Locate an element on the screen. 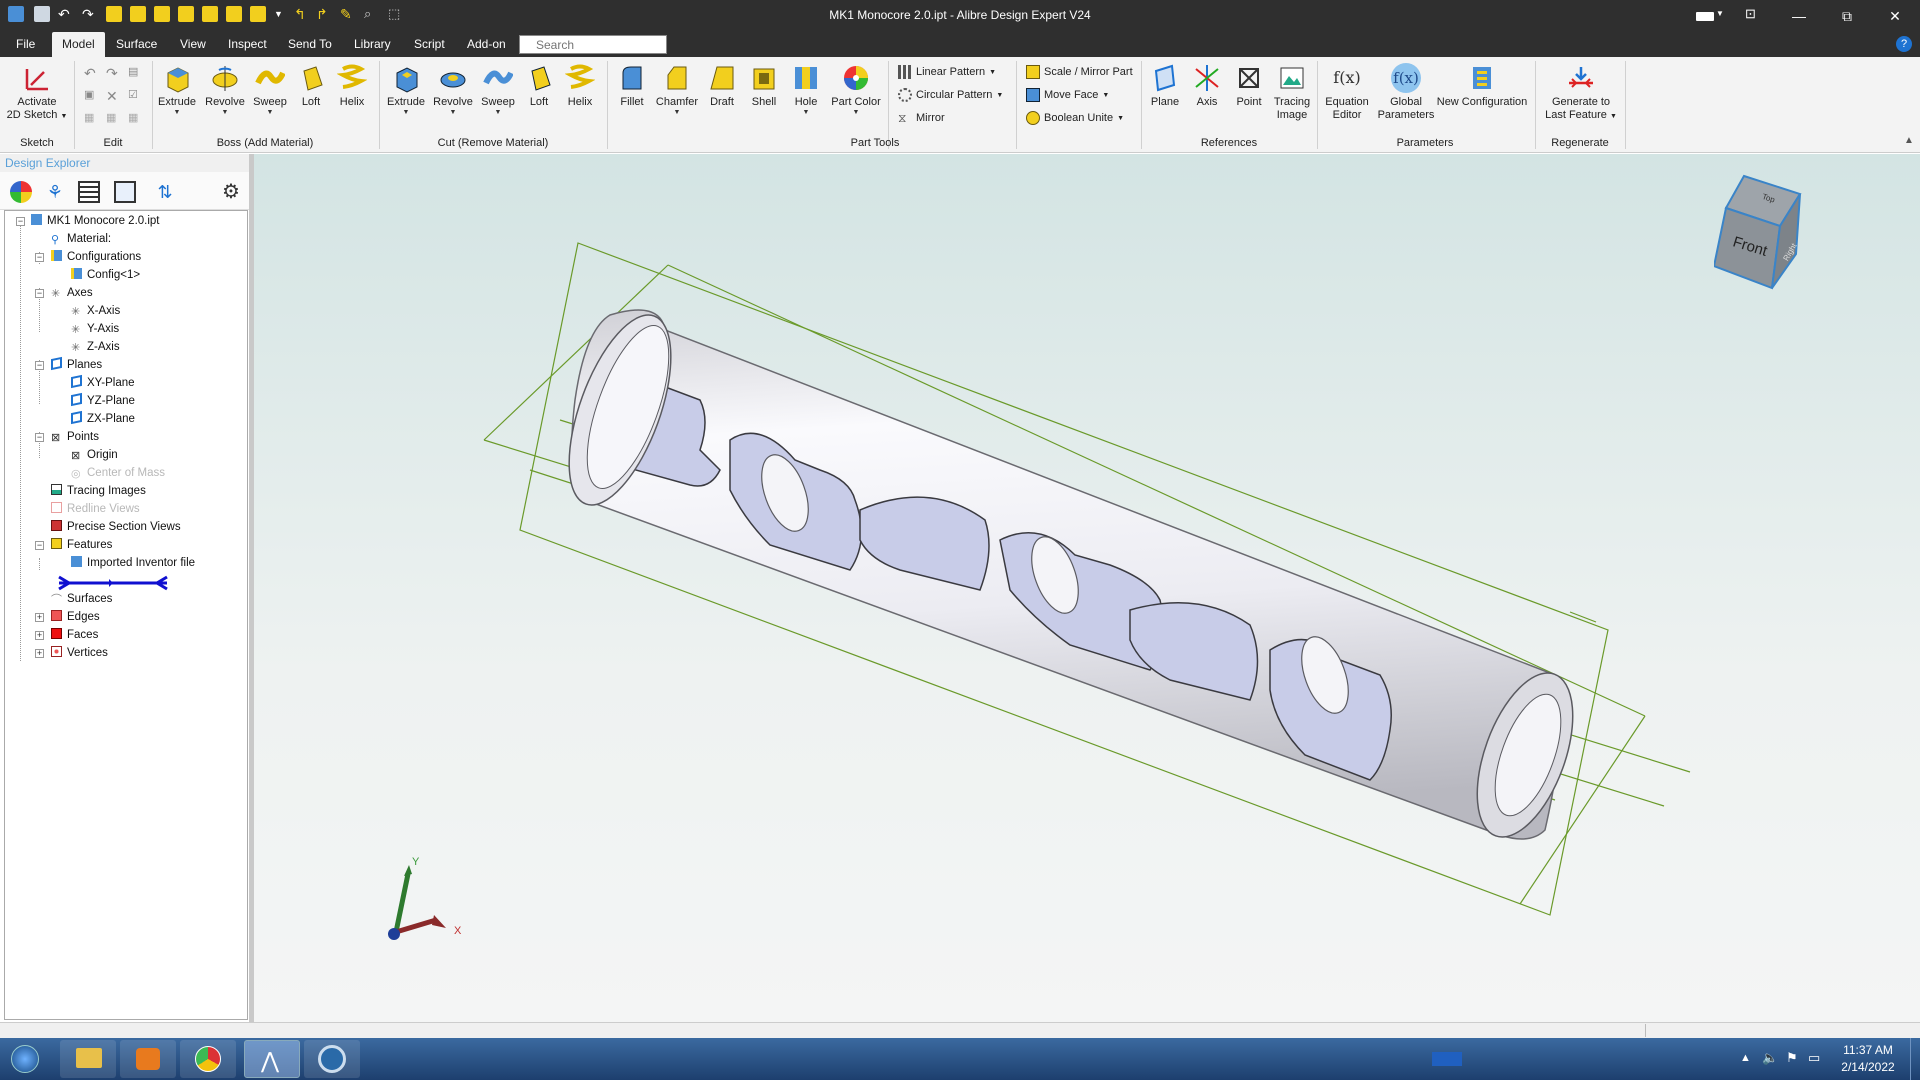 The height and width of the screenshot is (1080, 1920). edit-paste3-icon: ▦ is located at coordinates (133, 117).